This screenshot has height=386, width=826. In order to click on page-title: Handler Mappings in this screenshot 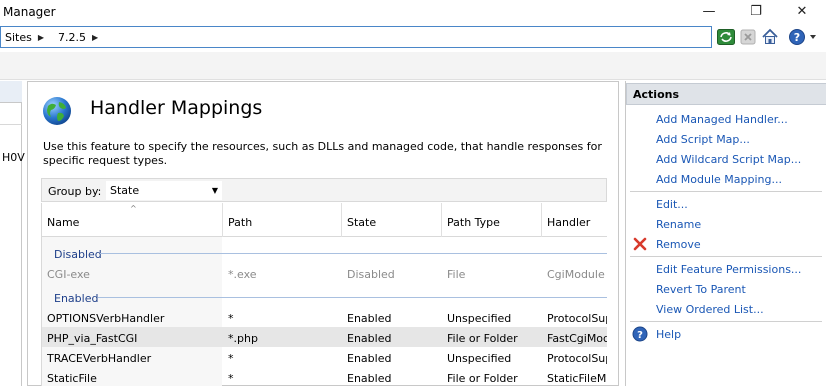, I will do `click(176, 108)`.